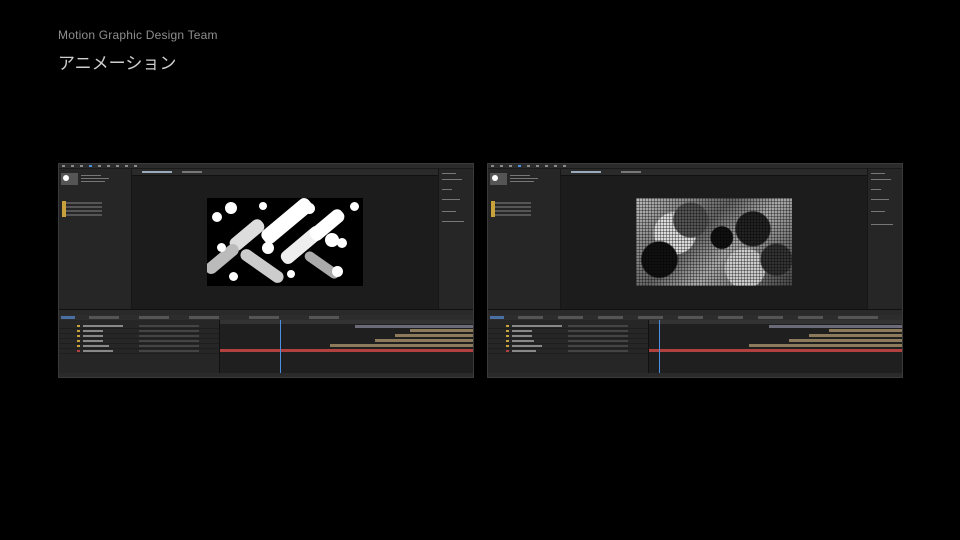 The height and width of the screenshot is (540, 960). What do you see at coordinates (138, 35) in the screenshot?
I see `slide-subtitle: Motion Graphic Design Team` at bounding box center [138, 35].